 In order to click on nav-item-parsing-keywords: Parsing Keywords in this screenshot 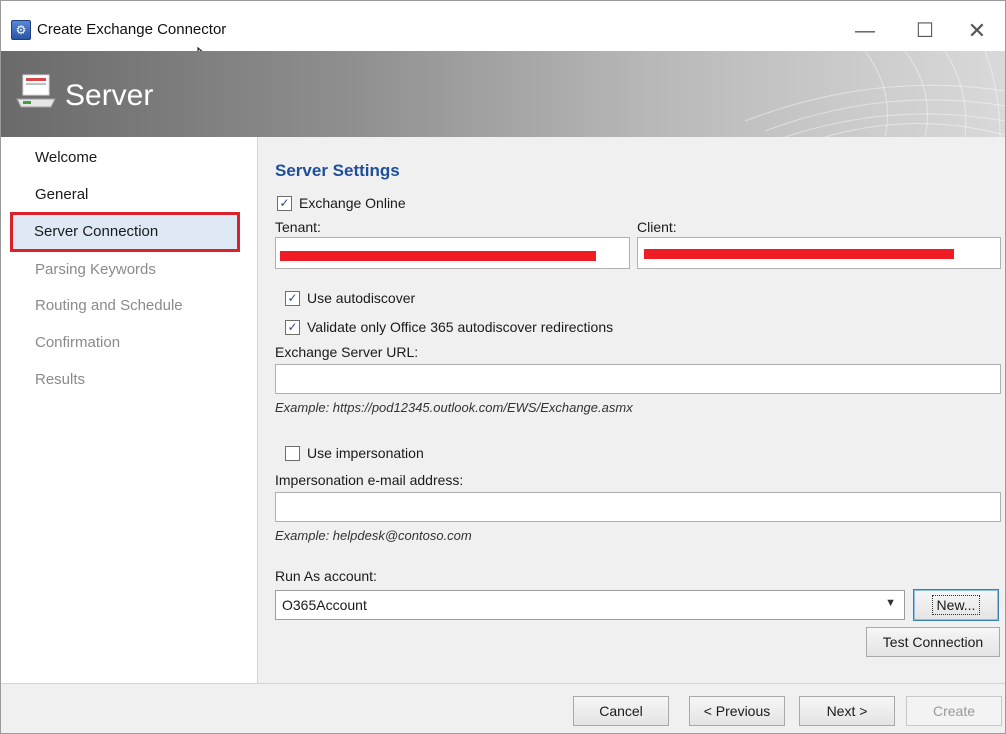, I will do `click(95, 269)`.